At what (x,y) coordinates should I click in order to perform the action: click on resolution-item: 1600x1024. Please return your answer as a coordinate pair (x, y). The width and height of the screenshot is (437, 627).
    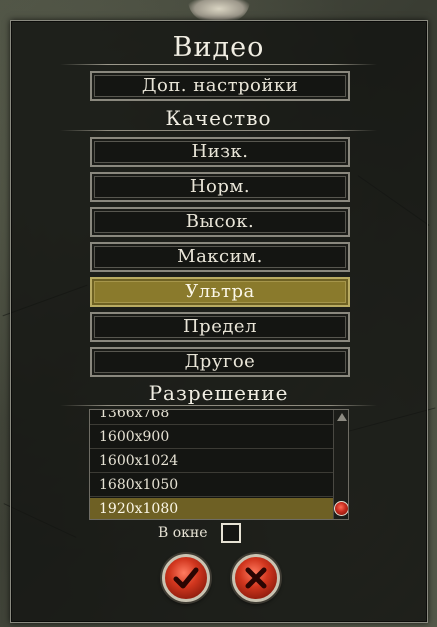
    Looking at the image, I should click on (212, 461).